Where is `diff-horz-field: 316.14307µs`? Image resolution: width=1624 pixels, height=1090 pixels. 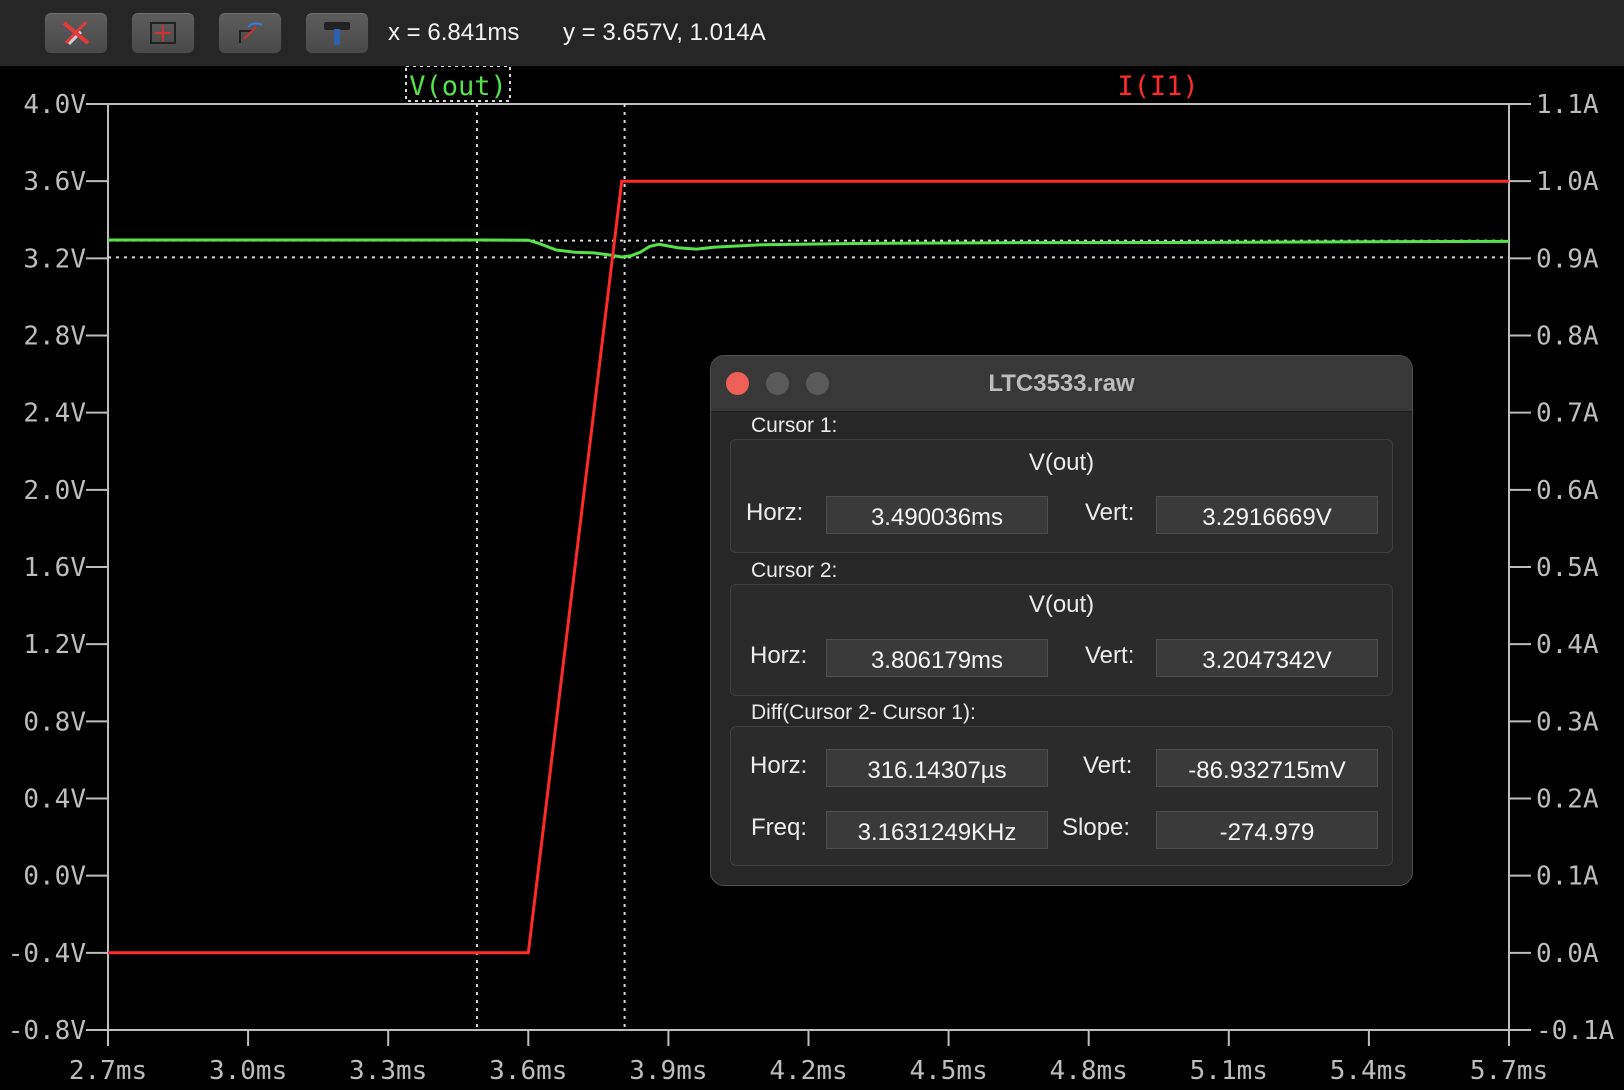
diff-horz-field: 316.14307µs is located at coordinates (937, 768).